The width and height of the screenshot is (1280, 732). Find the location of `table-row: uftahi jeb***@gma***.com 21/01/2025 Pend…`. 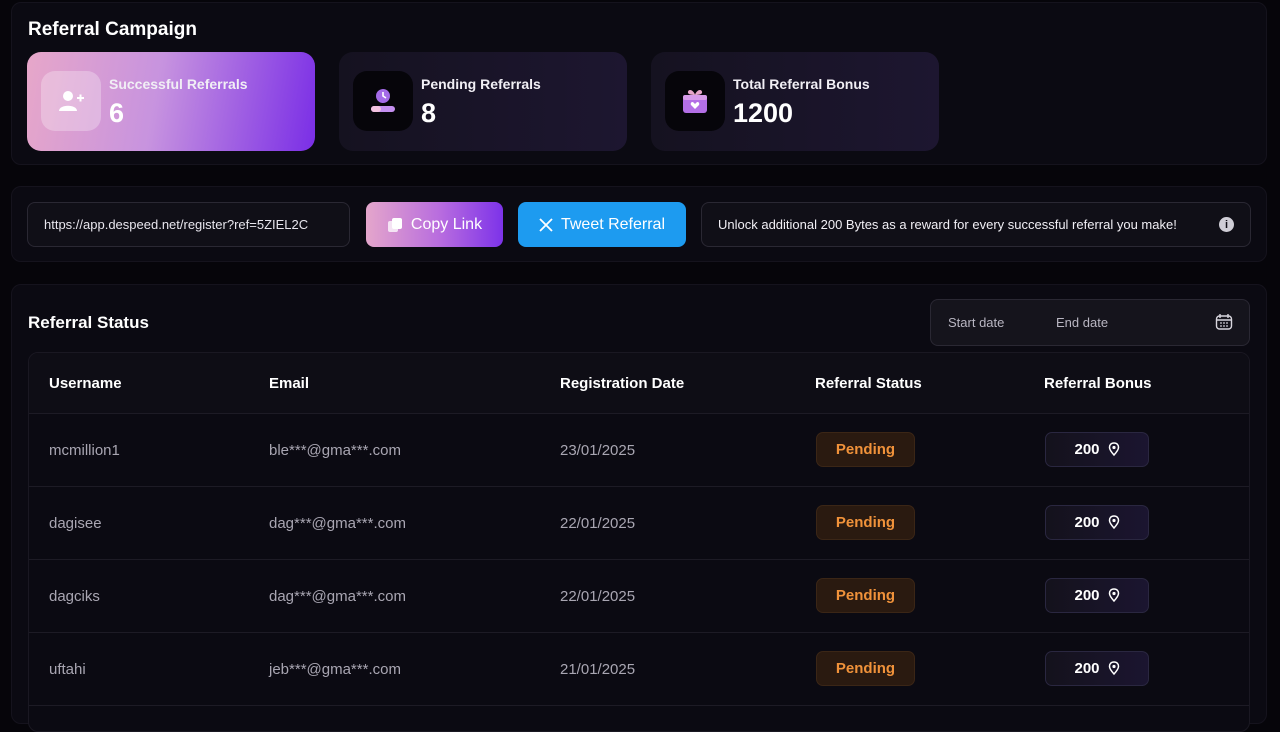

table-row: uftahi jeb***@gma***.com 21/01/2025 Pend… is located at coordinates (639, 669).